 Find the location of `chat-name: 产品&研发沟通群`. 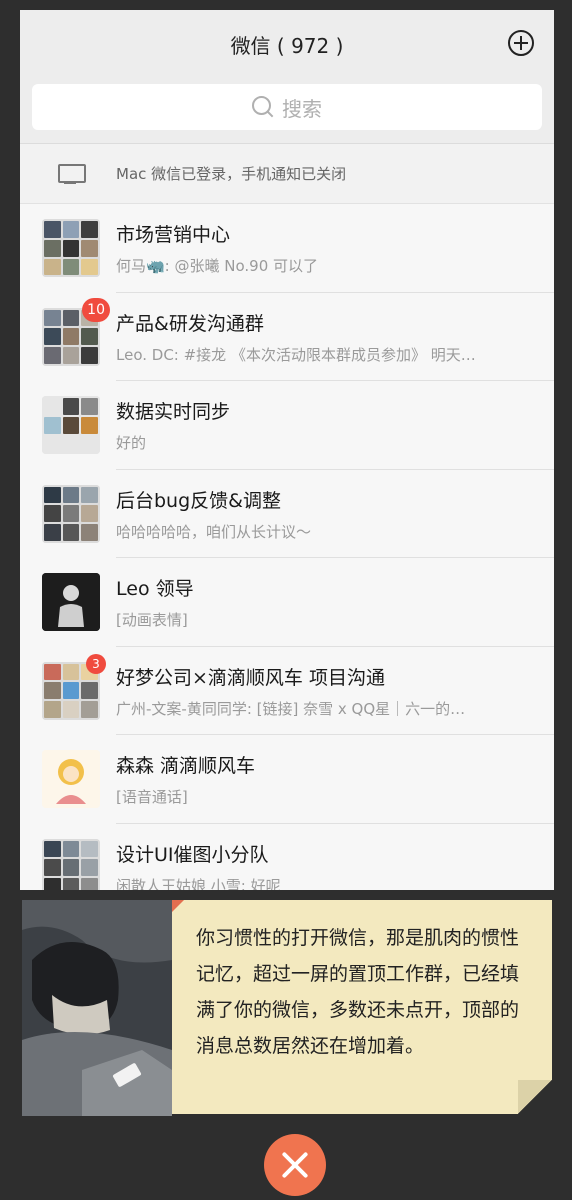

chat-name: 产品&研发沟通群 is located at coordinates (190, 323).